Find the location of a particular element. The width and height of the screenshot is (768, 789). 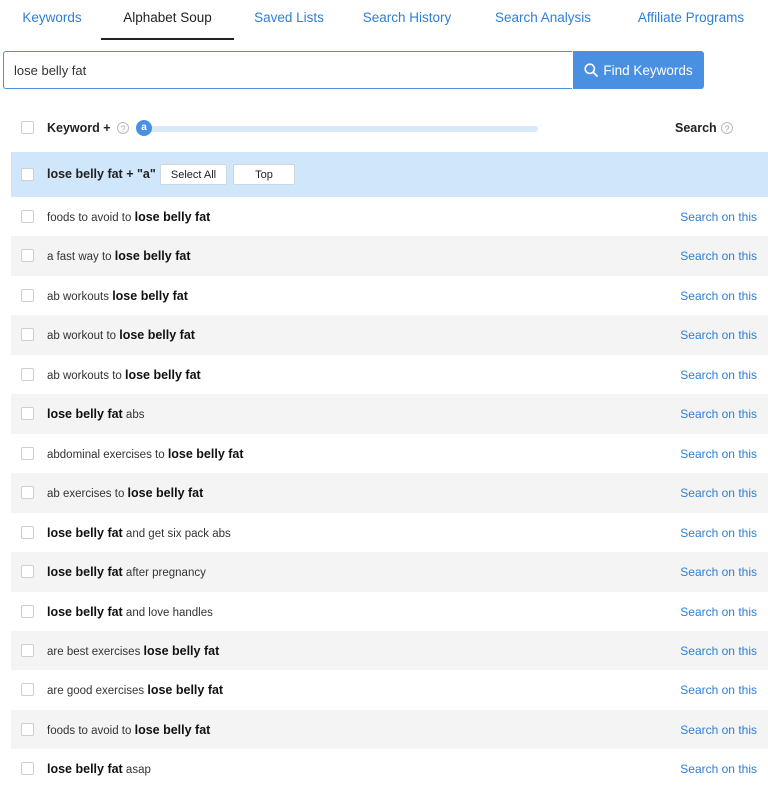

results-header: Keyword + ? a Search ? is located at coordinates (385, 124).